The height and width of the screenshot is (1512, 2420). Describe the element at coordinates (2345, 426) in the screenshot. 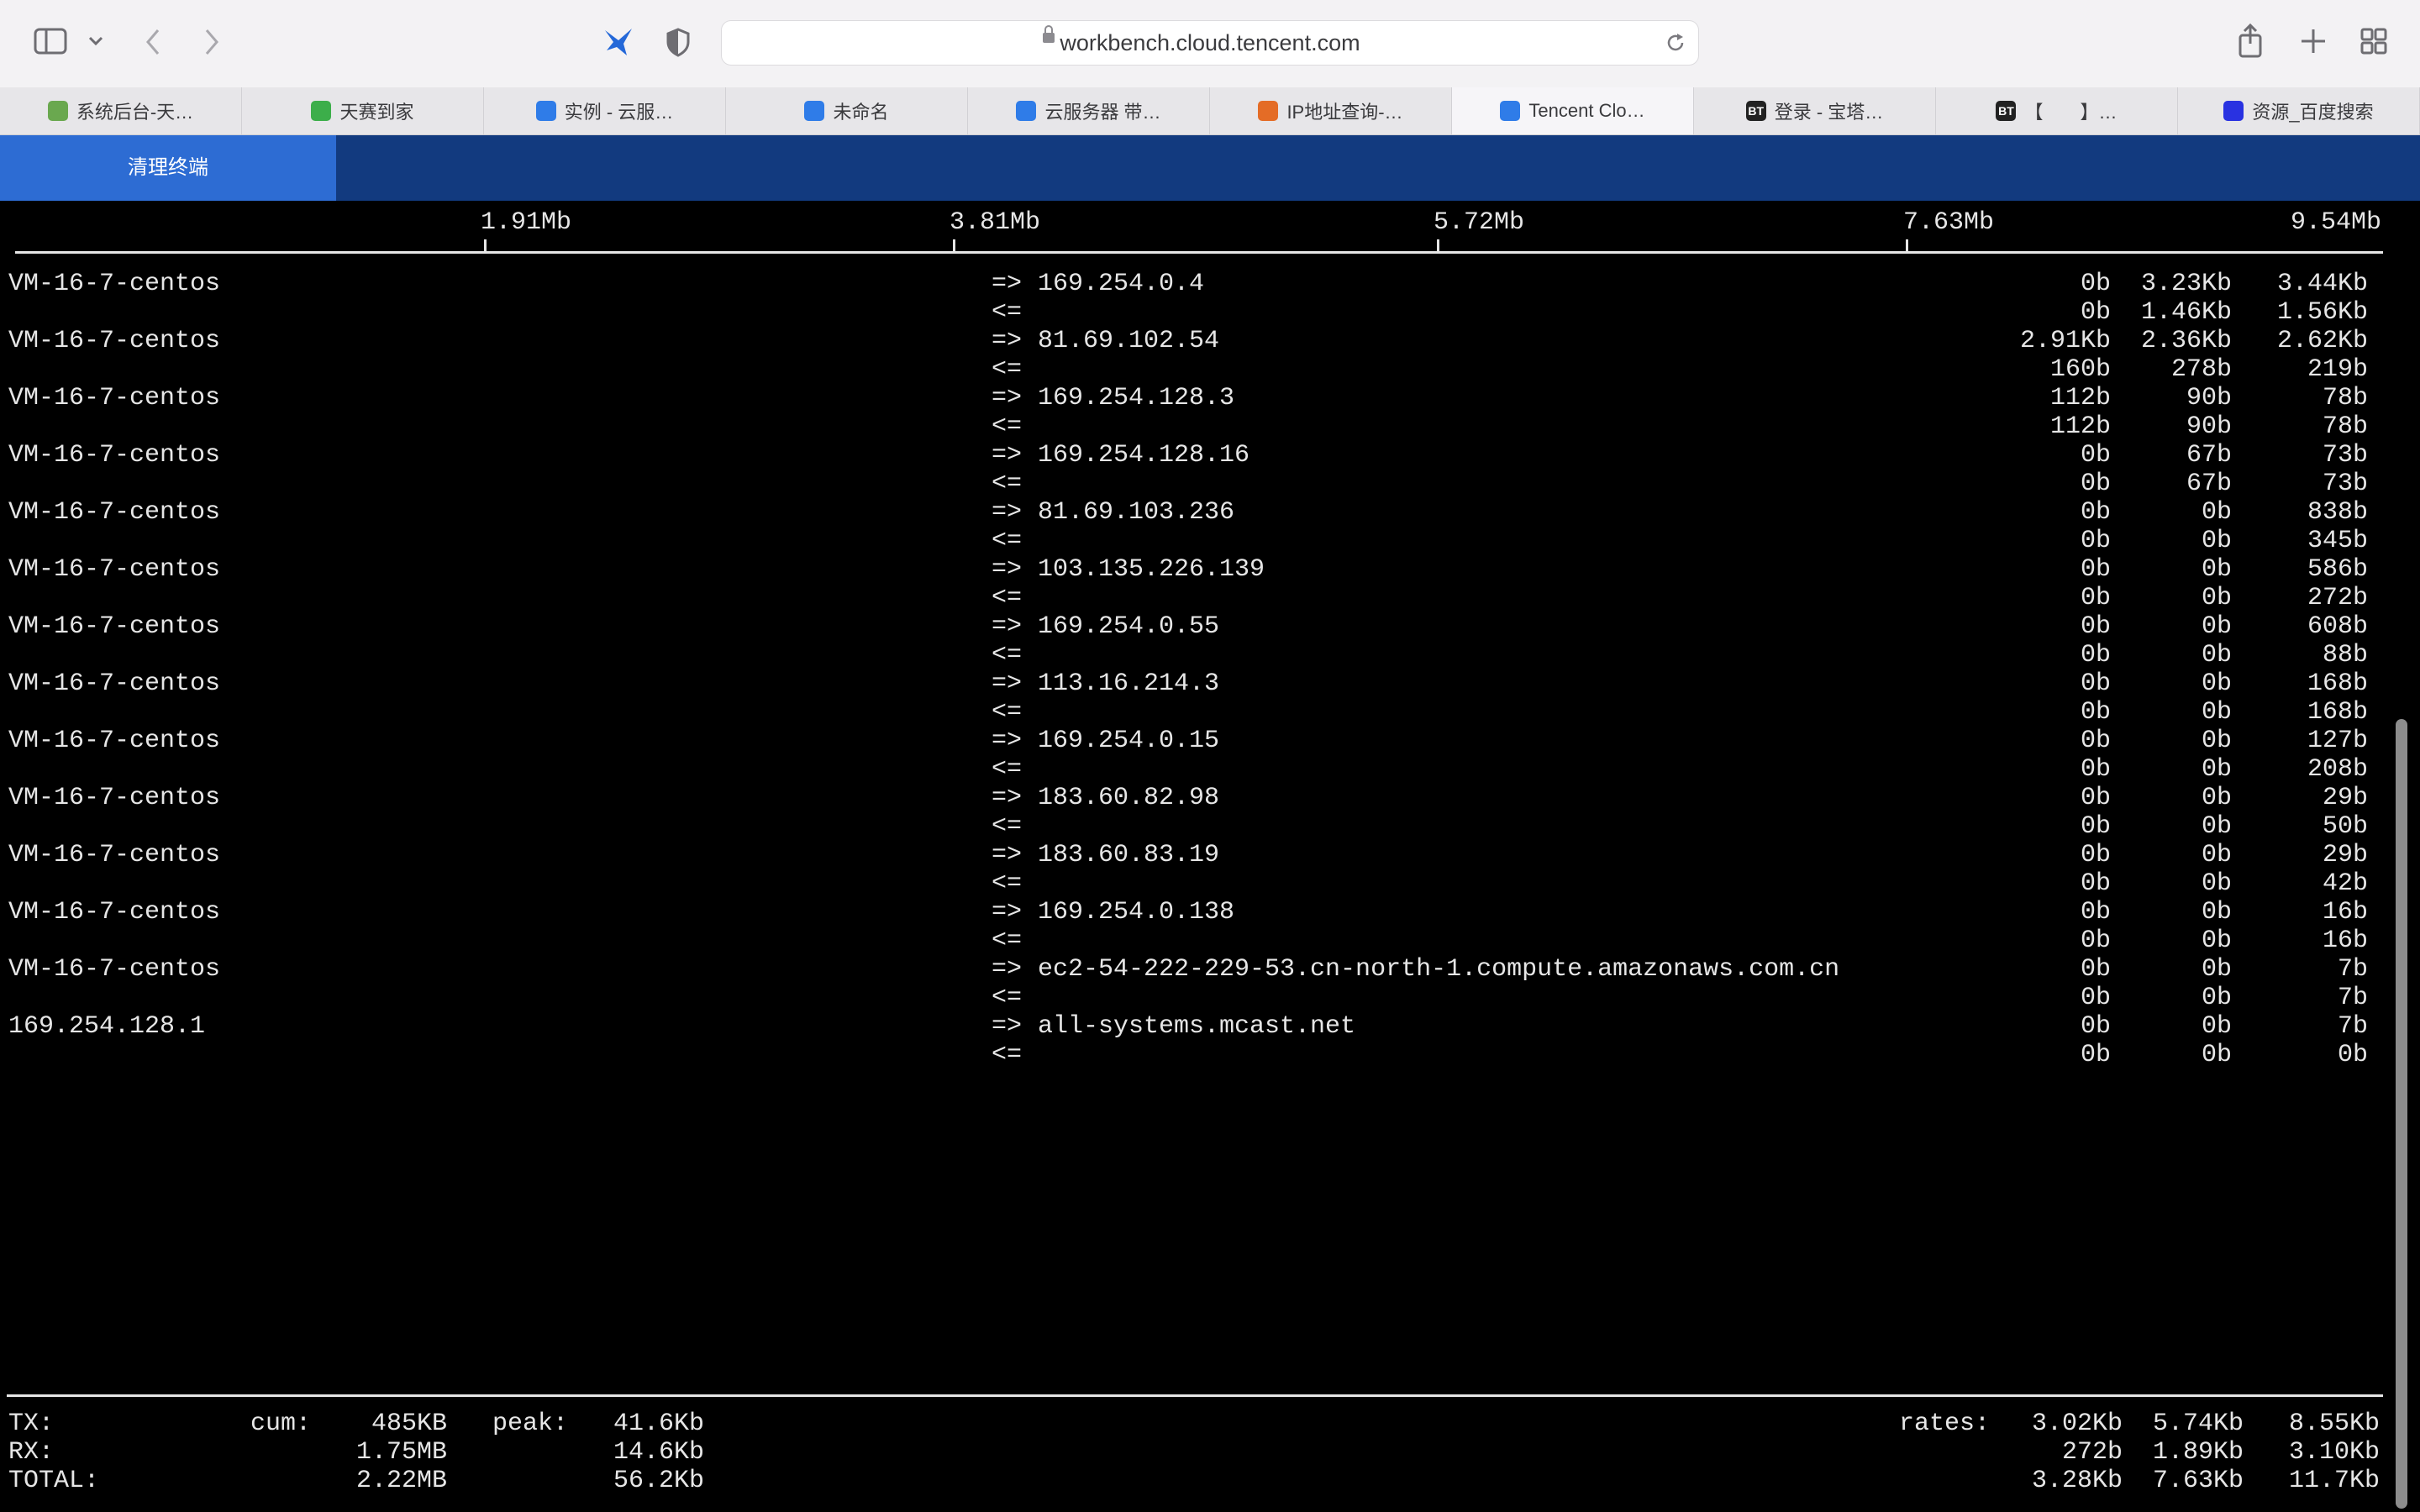

I see `in-rate: 78b` at that location.